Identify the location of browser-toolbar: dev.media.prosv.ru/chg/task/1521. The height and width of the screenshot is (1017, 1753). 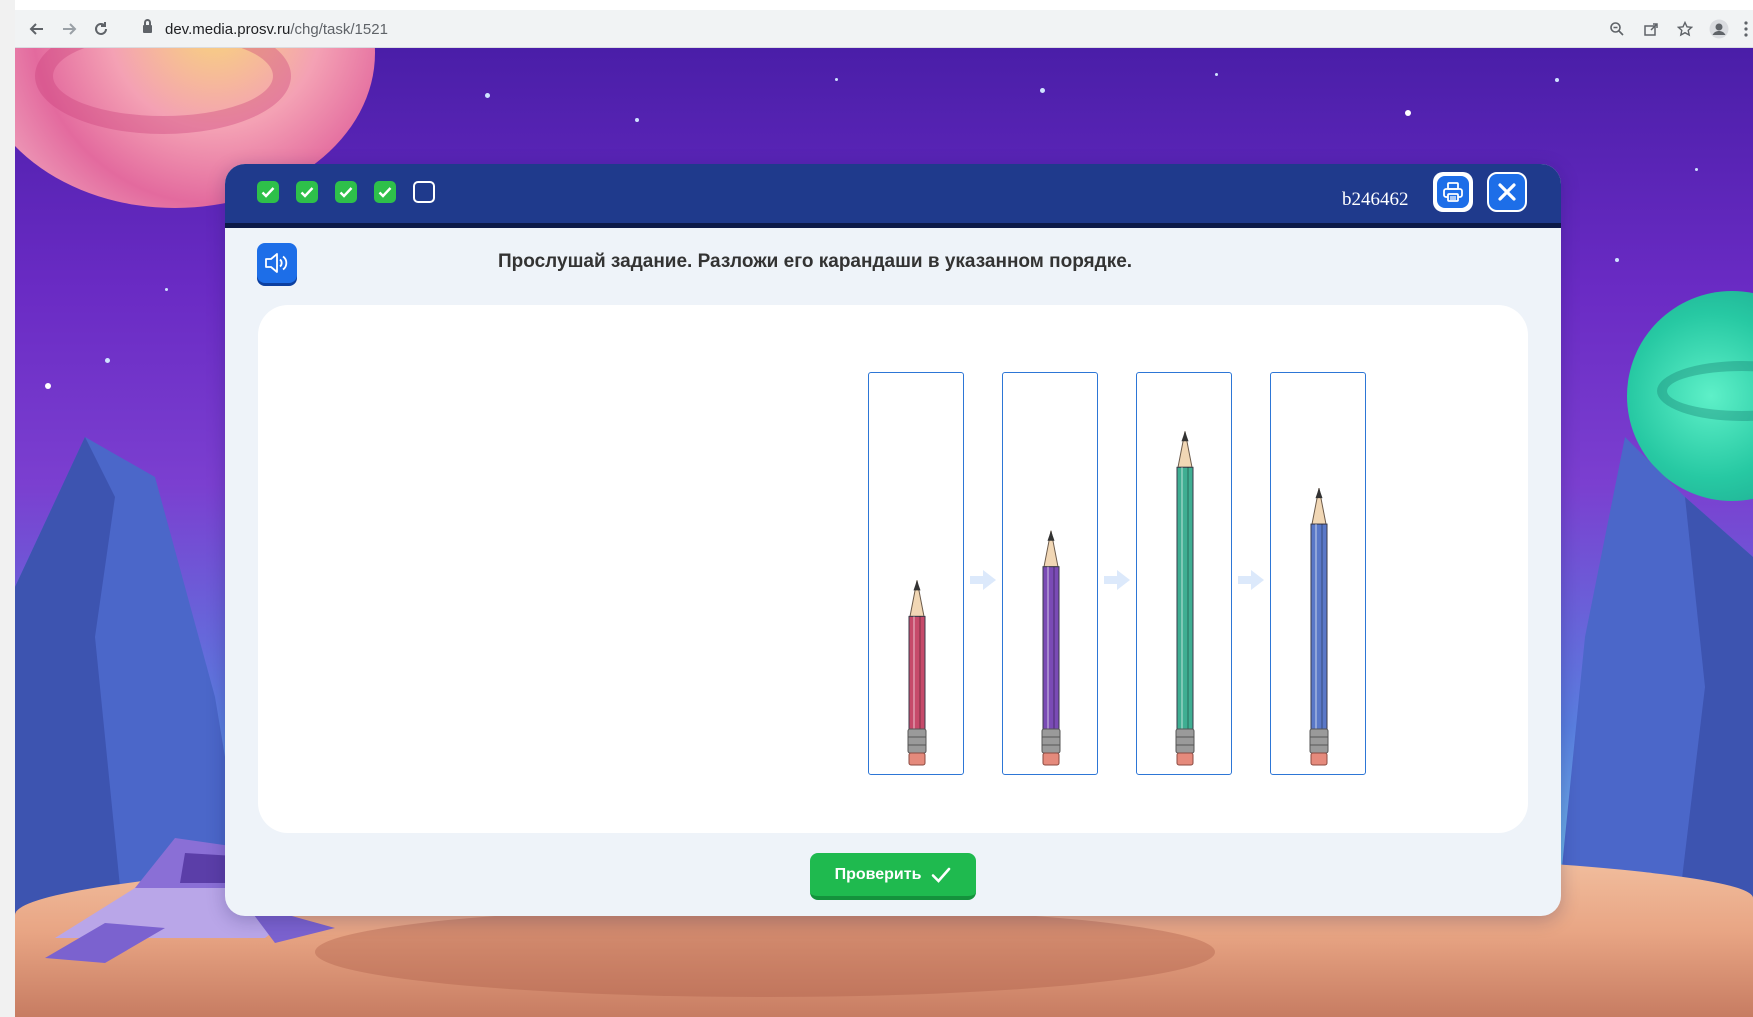
(884, 29).